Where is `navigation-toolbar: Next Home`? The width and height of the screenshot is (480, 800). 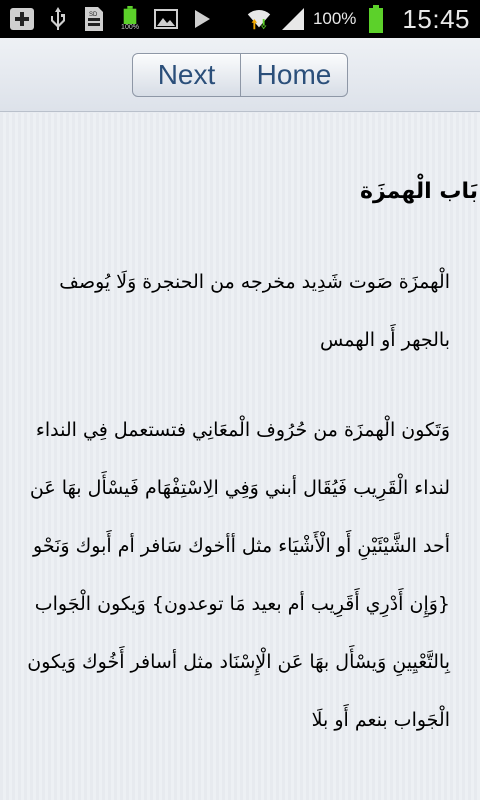 navigation-toolbar: Next Home is located at coordinates (240, 75).